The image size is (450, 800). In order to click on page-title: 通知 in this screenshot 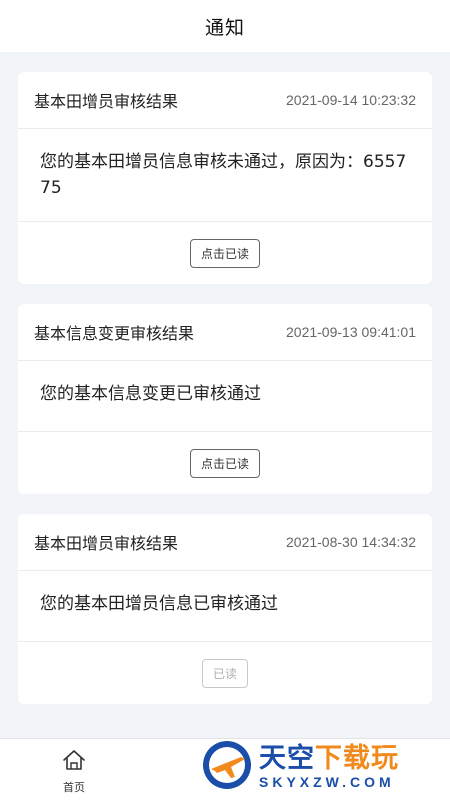, I will do `click(224, 27)`.